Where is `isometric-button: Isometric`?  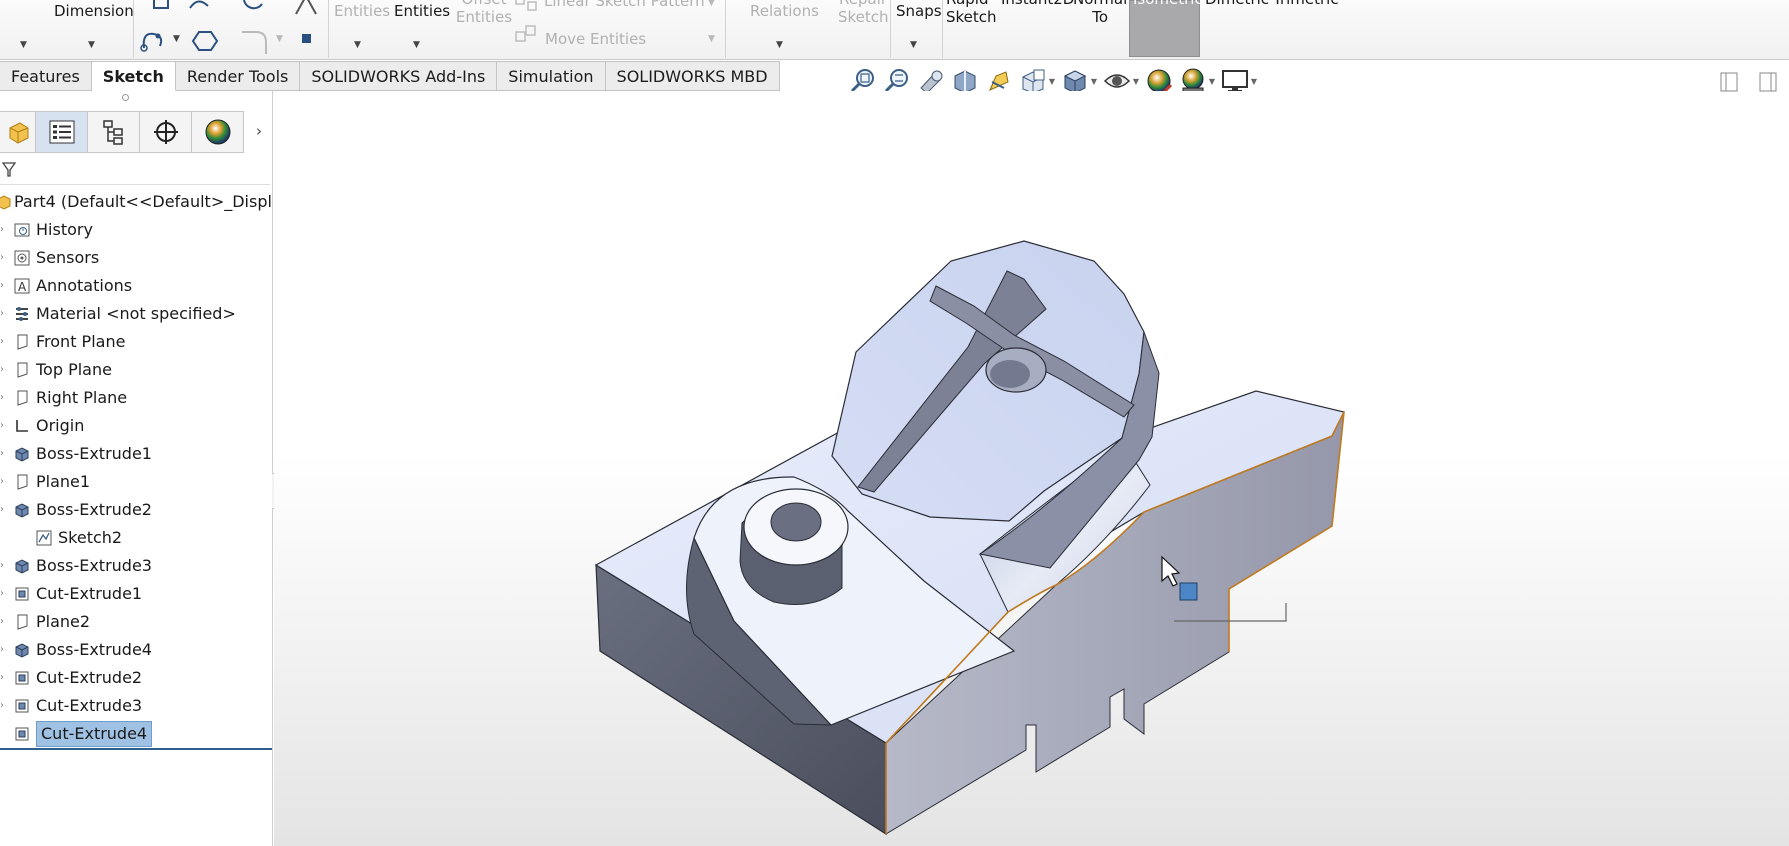
isometric-button: Isometric is located at coordinates (1168, 4).